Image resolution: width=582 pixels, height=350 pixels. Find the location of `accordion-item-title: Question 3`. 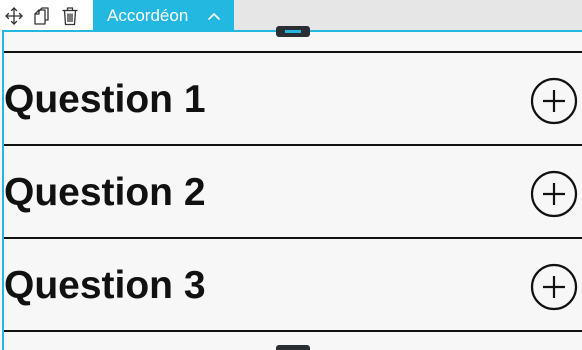

accordion-item-title: Question 3 is located at coordinates (105, 285).